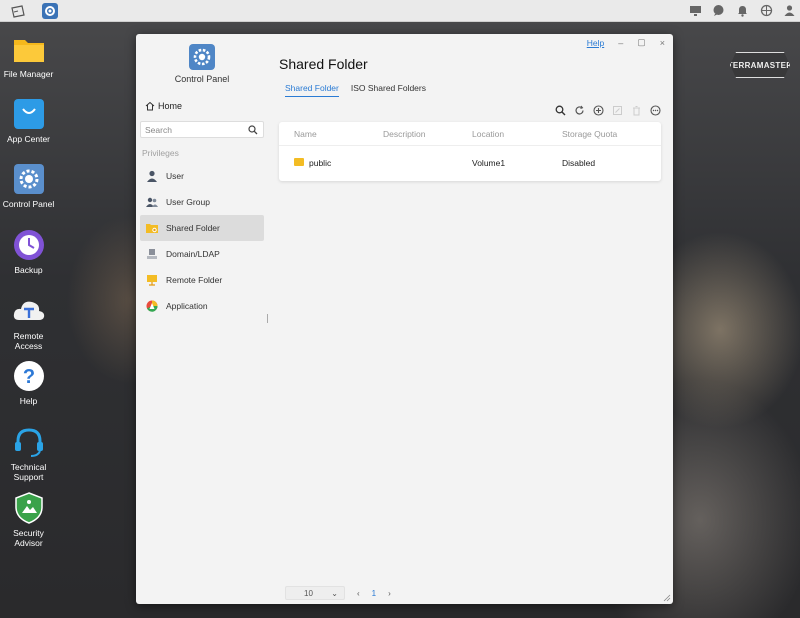 This screenshot has width=800, height=618. Describe the element at coordinates (152, 306) in the screenshot. I see `application-icon` at that location.